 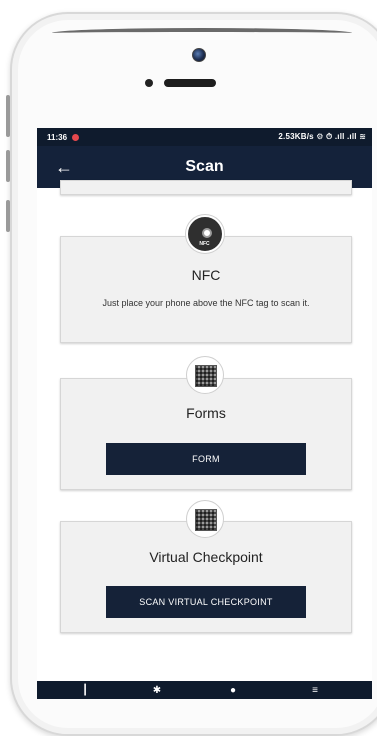 I want to click on form-button: FORM, so click(x=206, y=459).